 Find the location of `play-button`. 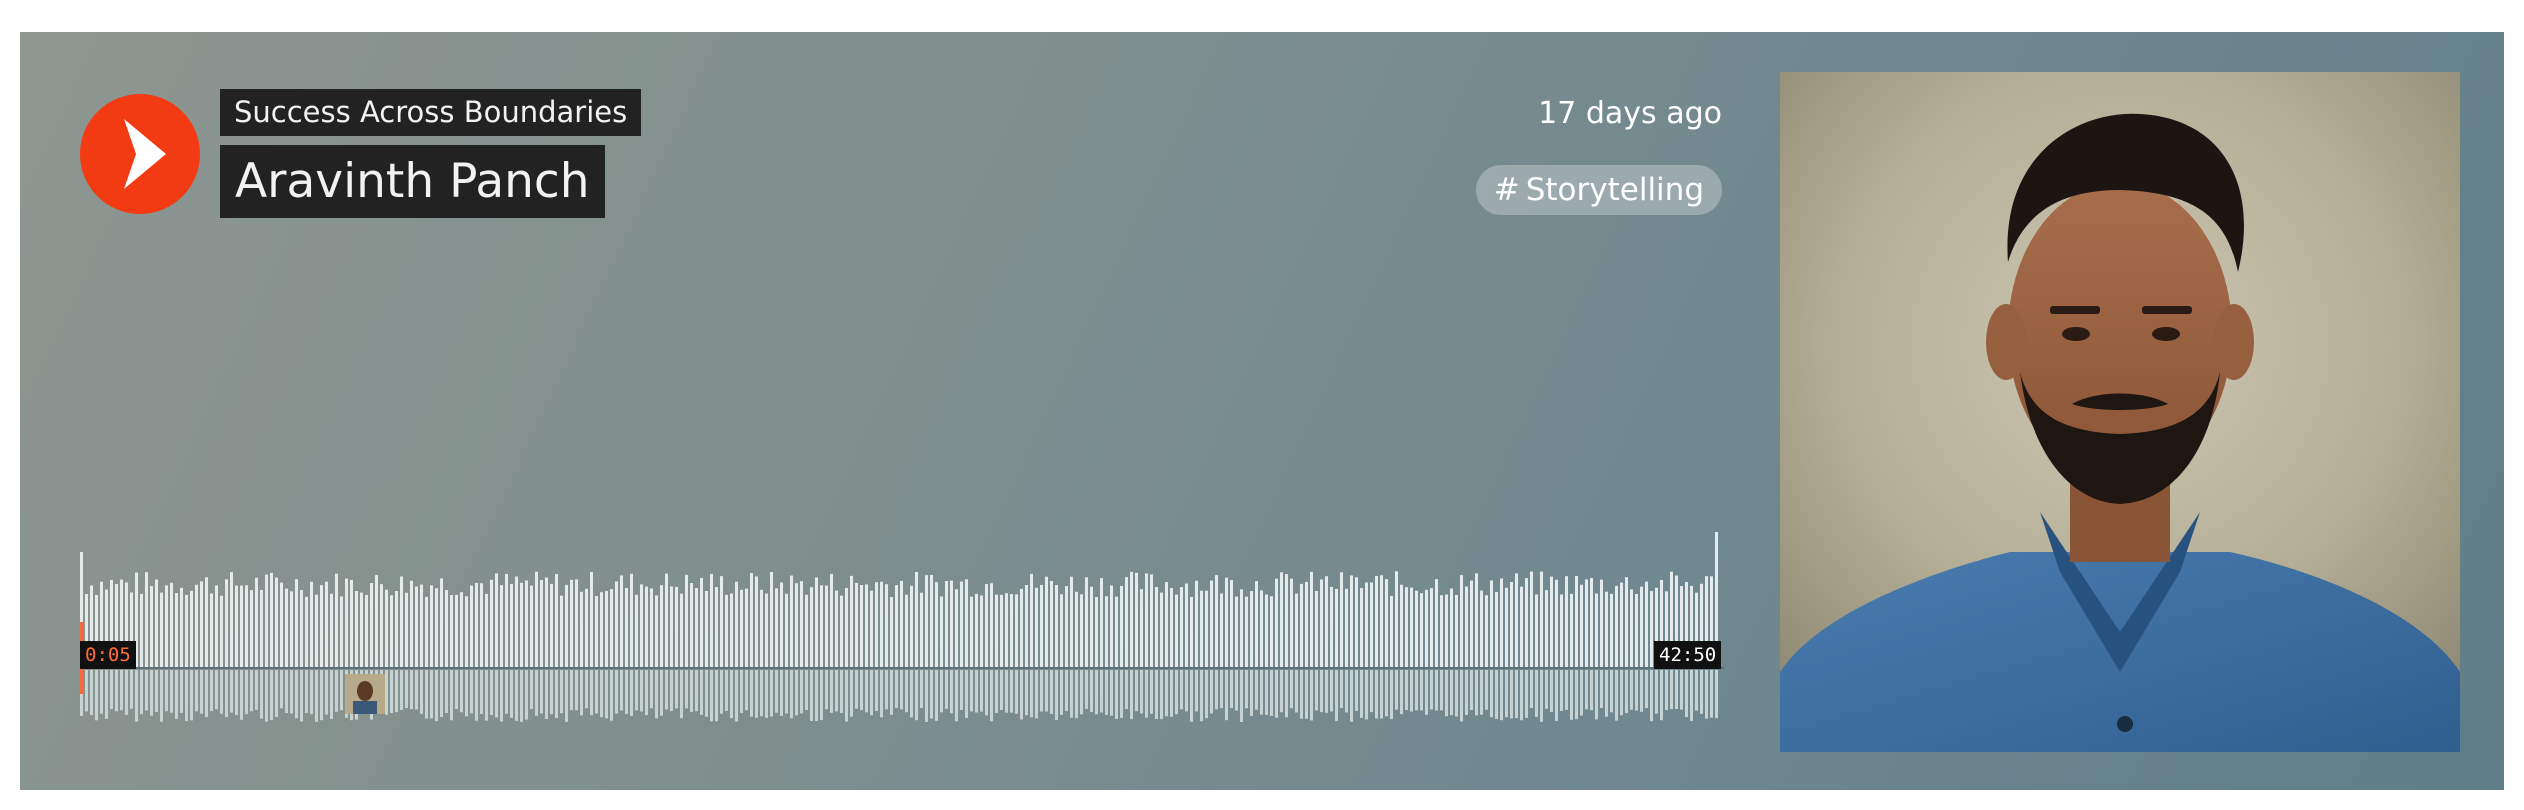

play-button is located at coordinates (140, 154).